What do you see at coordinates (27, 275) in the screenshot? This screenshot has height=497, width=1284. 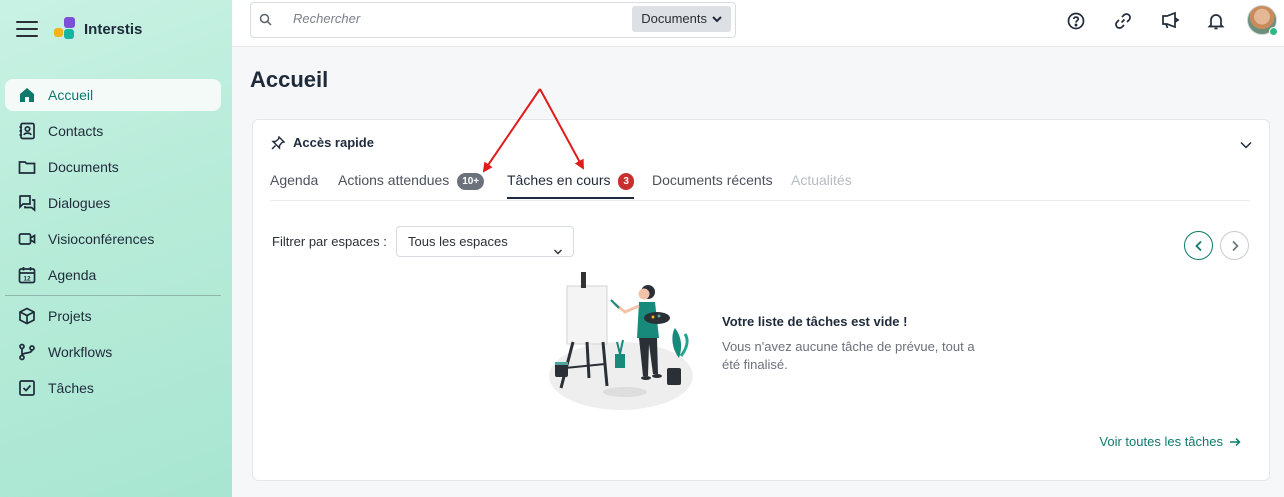 I see `calendar-icon: 12` at bounding box center [27, 275].